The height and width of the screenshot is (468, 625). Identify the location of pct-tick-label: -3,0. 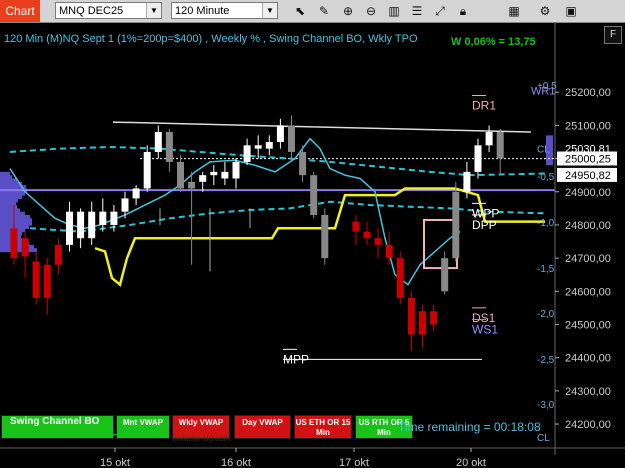
(546, 405).